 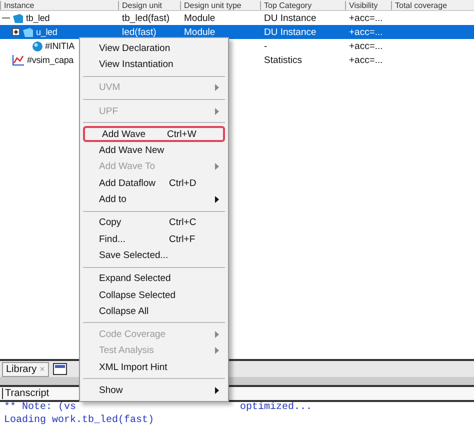 What do you see at coordinates (154, 295) in the screenshot?
I see `menu-item: Collapse Selected` at bounding box center [154, 295].